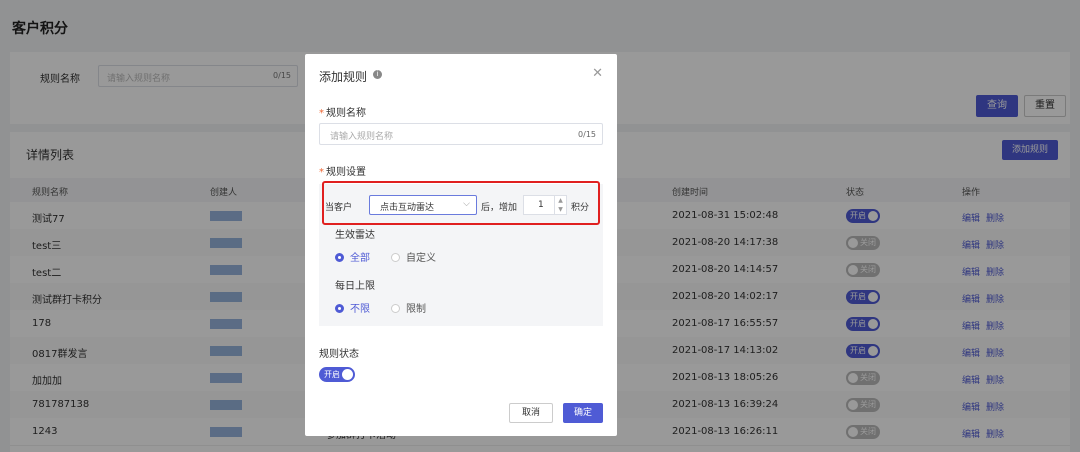 The image size is (1080, 452). What do you see at coordinates (342, 113) in the screenshot?
I see `rule-name-label: * 规则名称` at bounding box center [342, 113].